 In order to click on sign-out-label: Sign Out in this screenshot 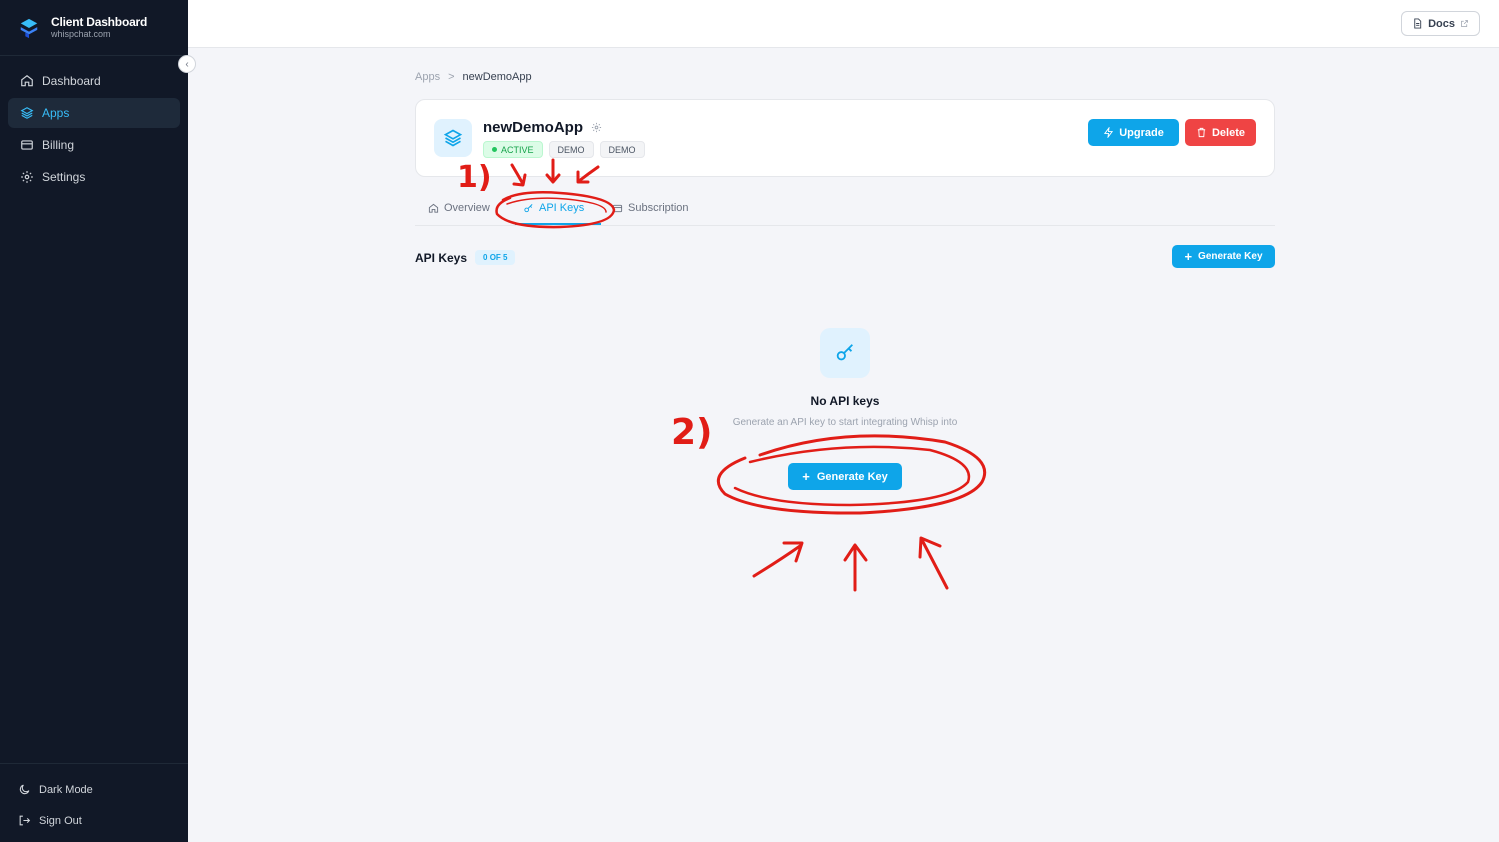, I will do `click(60, 820)`.